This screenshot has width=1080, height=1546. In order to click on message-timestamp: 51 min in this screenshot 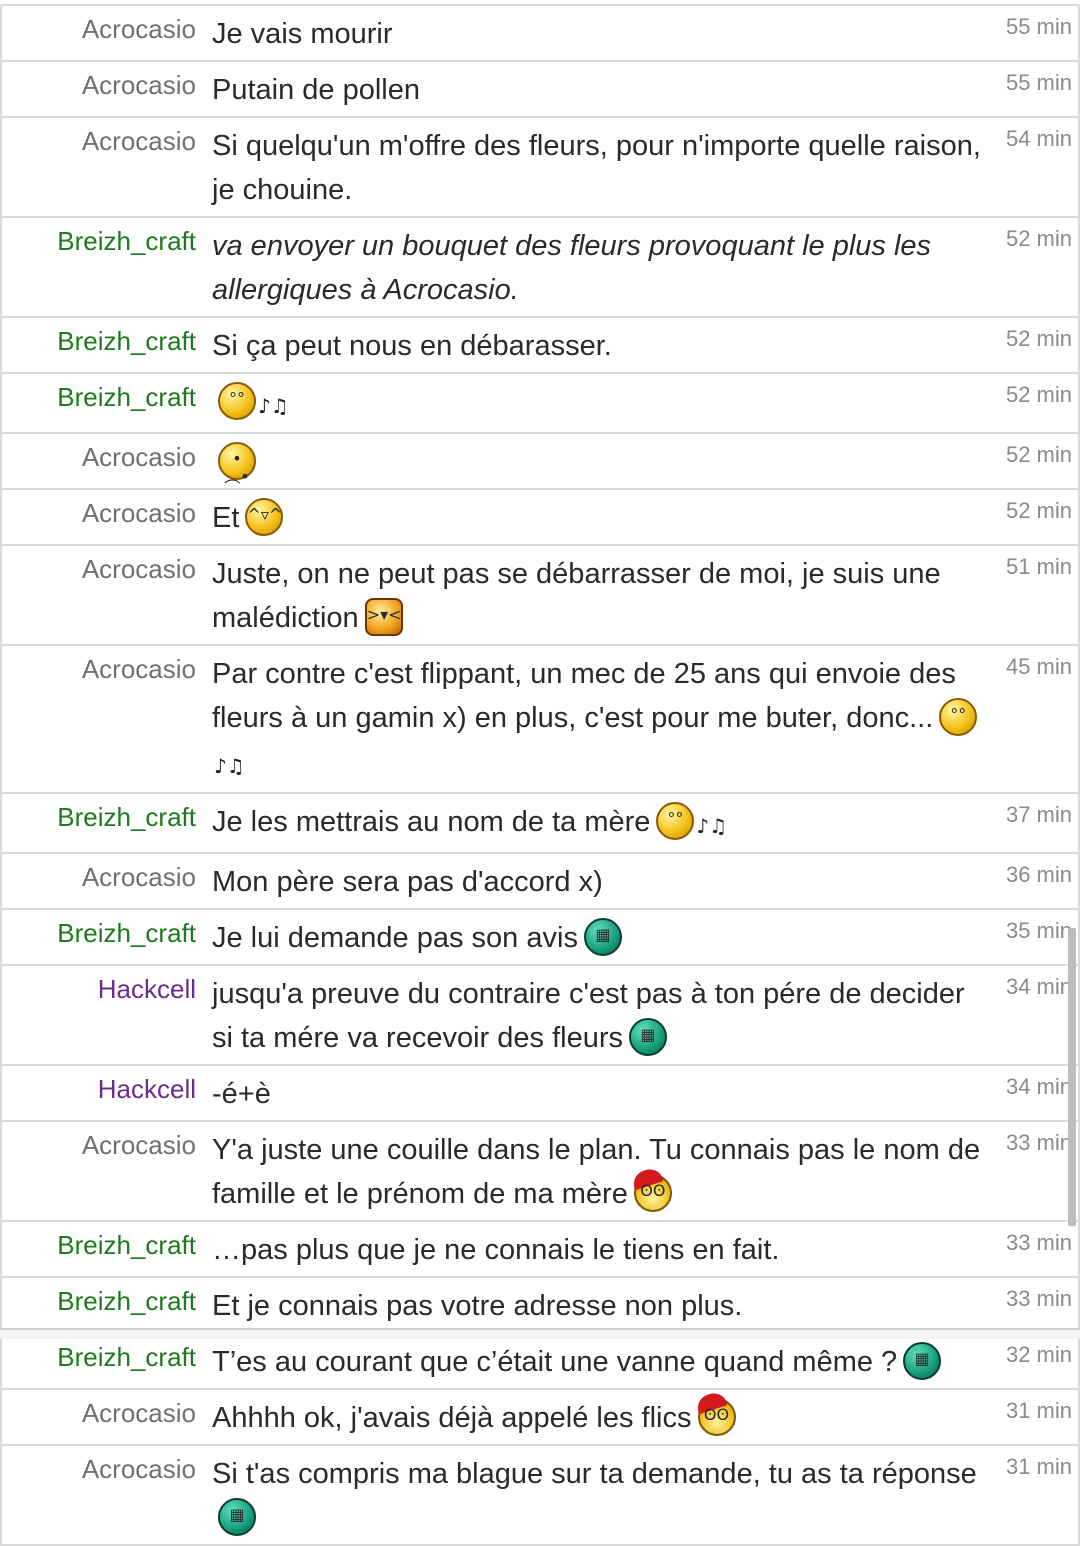, I will do `click(1038, 566)`.